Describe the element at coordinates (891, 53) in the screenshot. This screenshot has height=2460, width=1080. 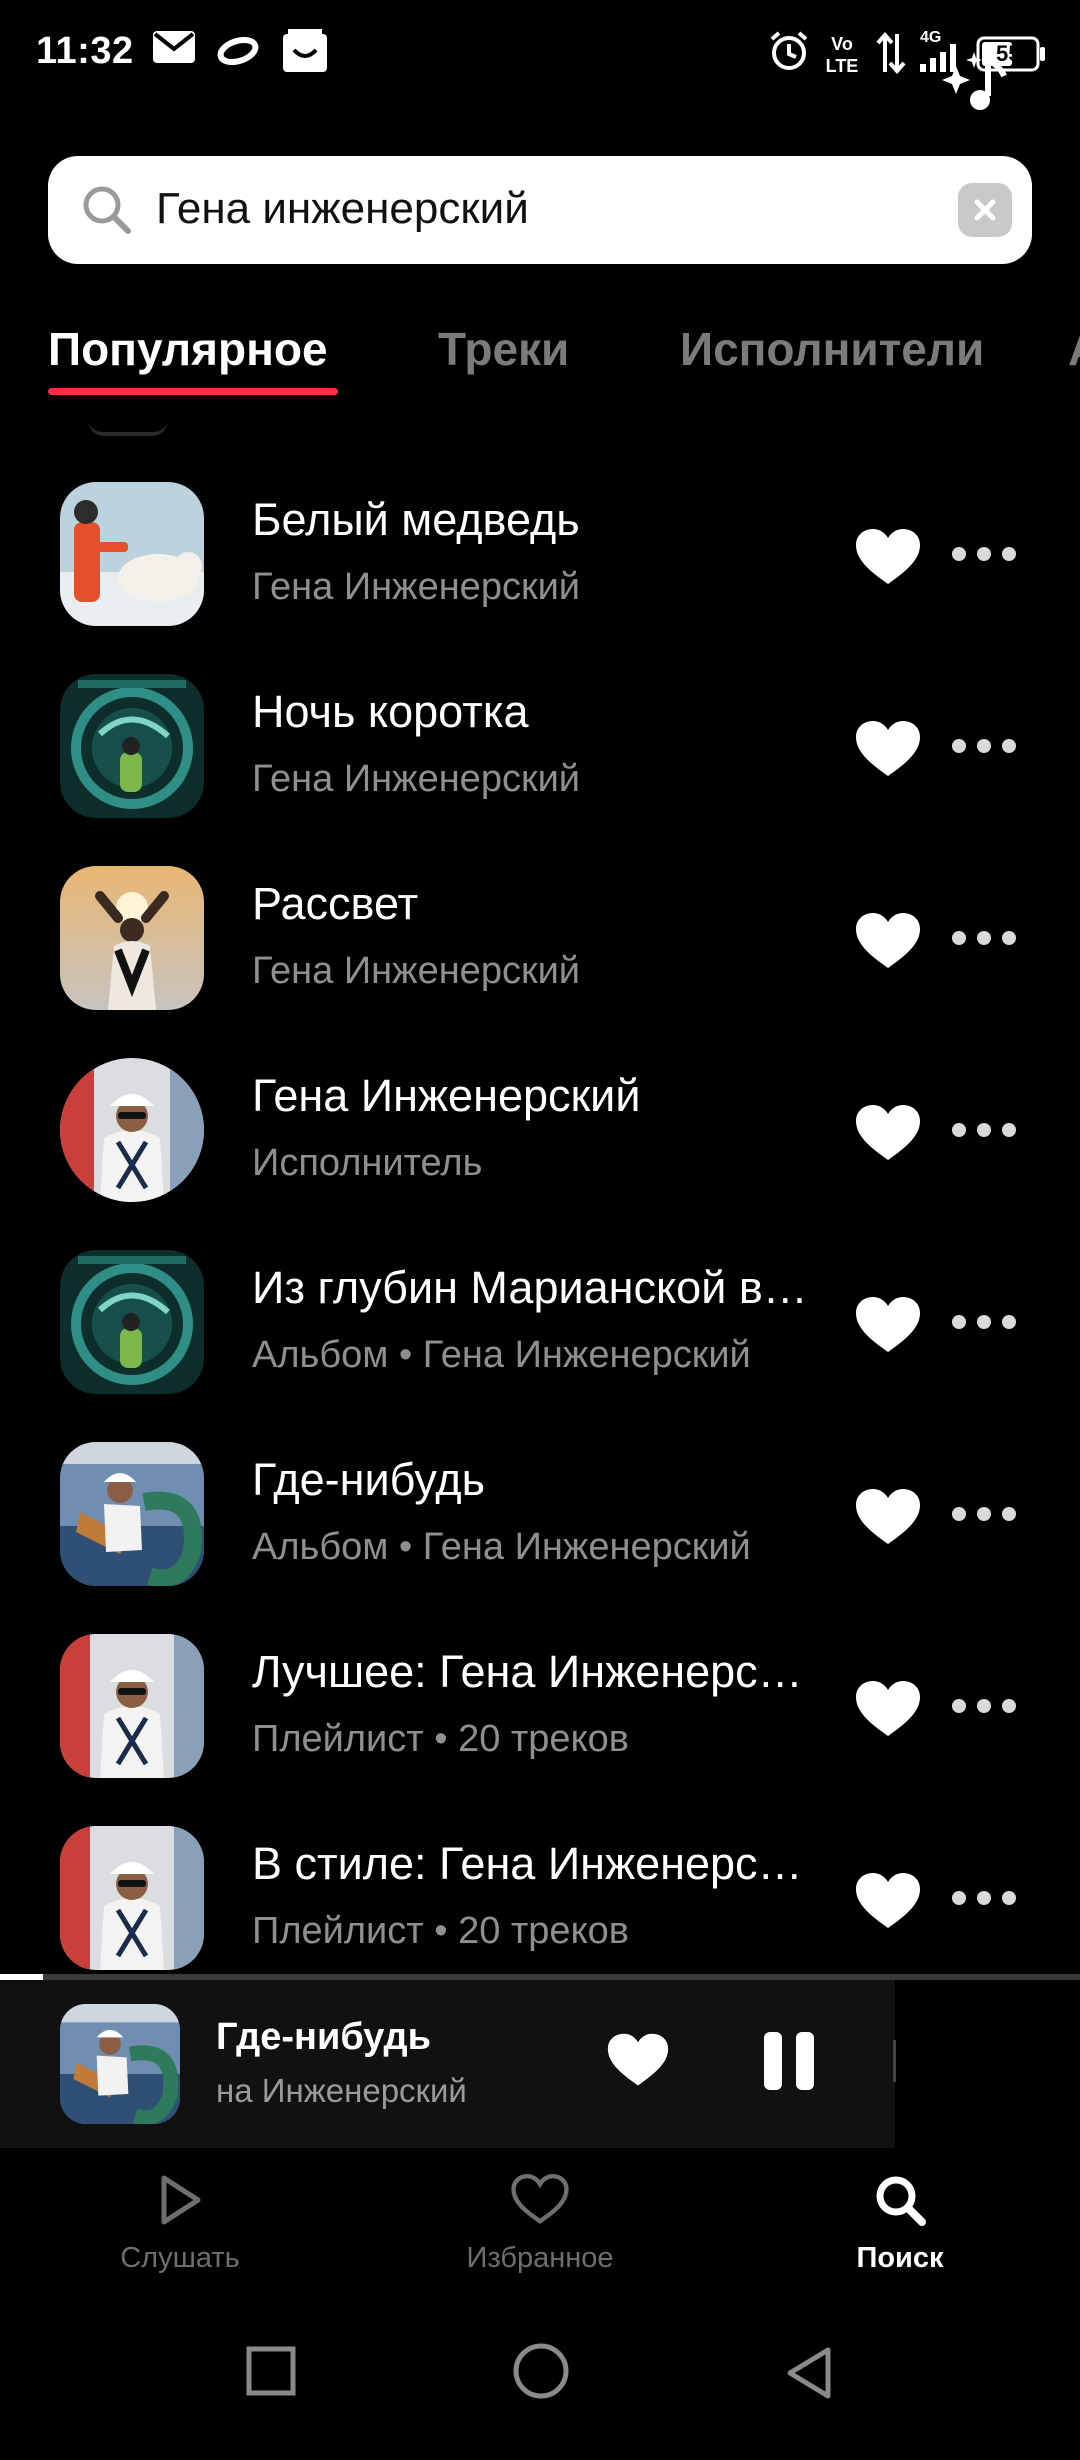
I see `data-arrows-icon` at that location.